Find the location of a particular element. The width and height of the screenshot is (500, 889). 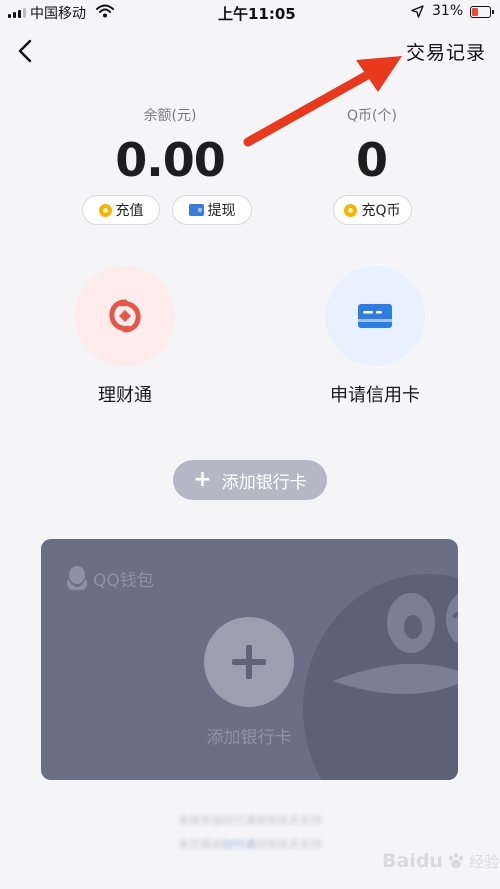

footer-post: 提供技术支持 is located at coordinates (288, 844).